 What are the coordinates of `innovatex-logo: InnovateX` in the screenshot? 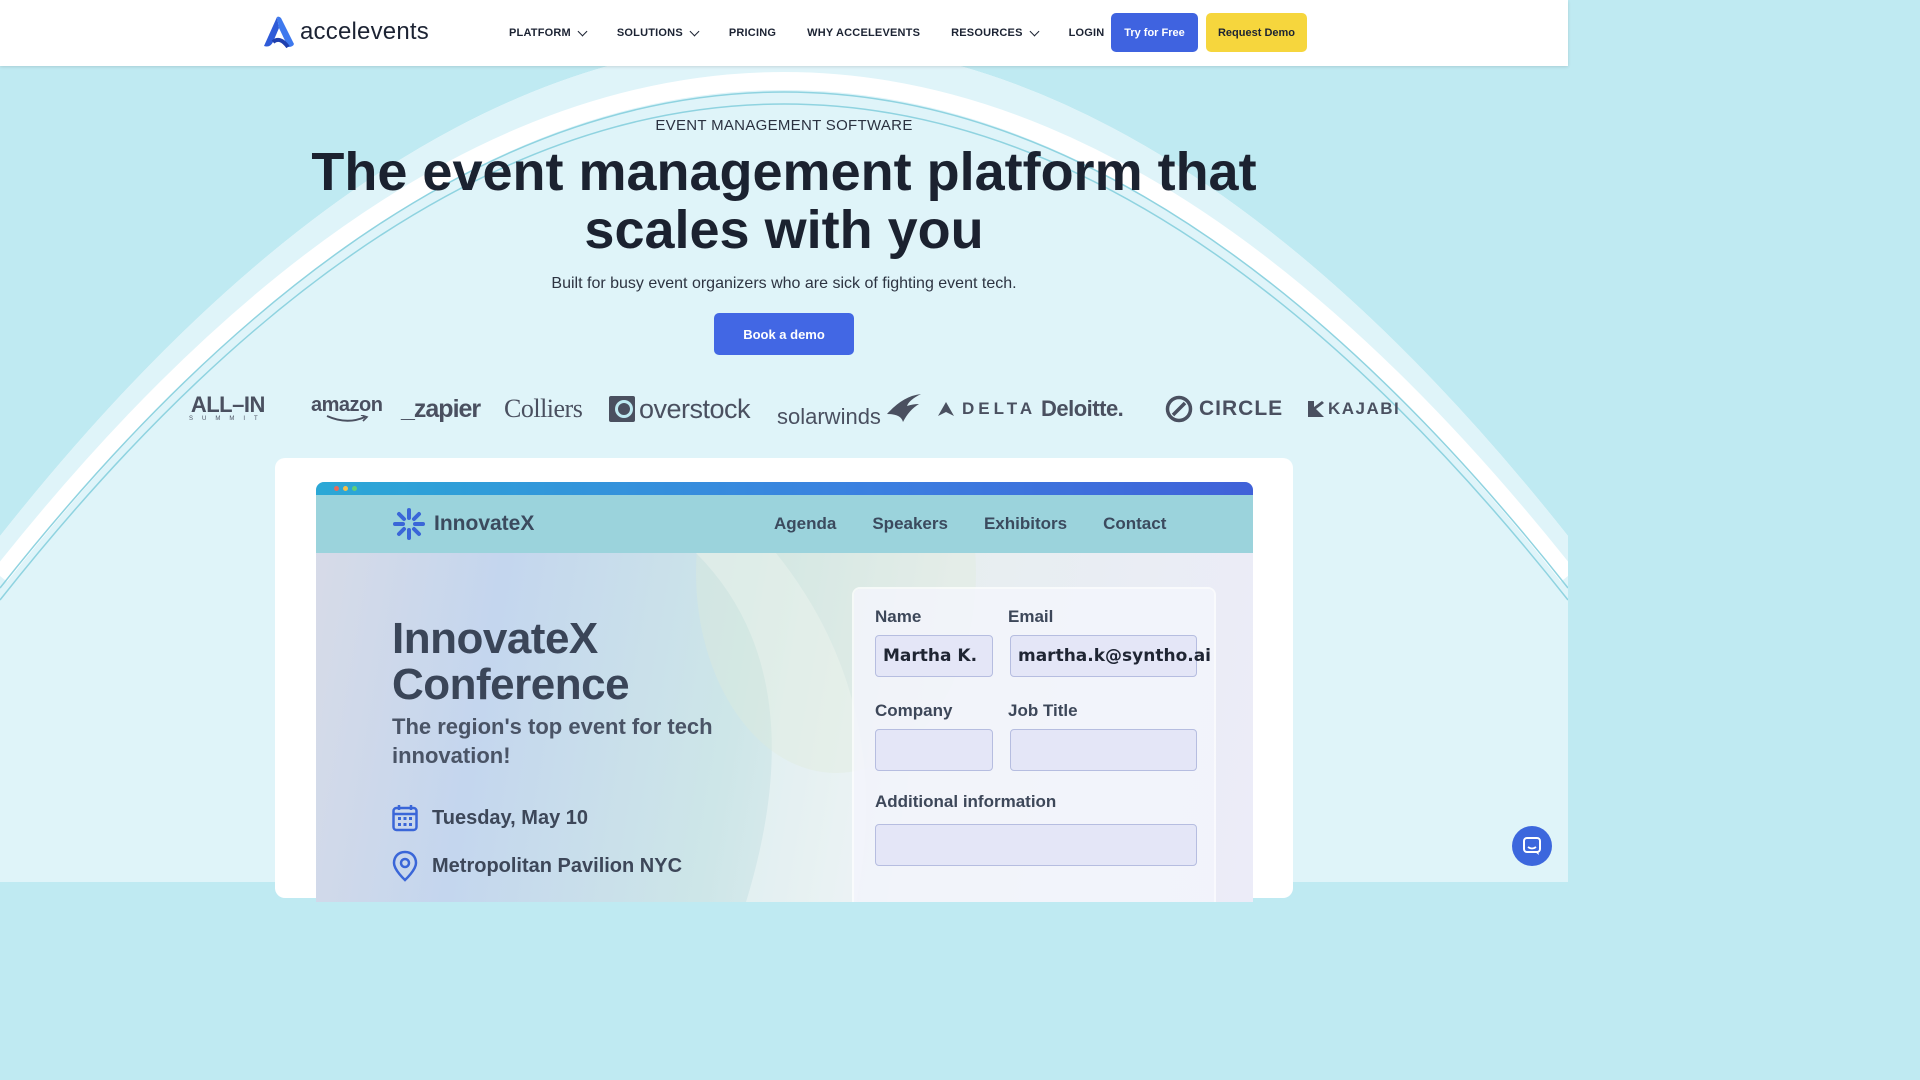 It's located at (463, 524).